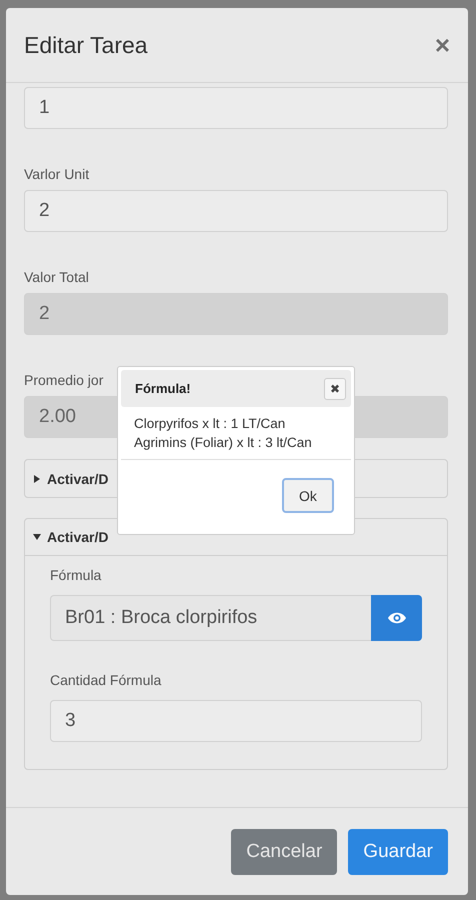  What do you see at coordinates (308, 495) in the screenshot?
I see `ok-button: Ok` at bounding box center [308, 495].